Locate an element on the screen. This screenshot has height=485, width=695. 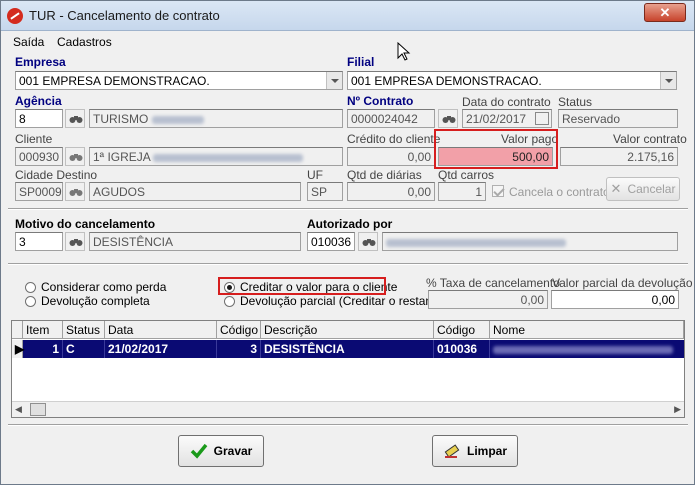
column-header-codigo: Código is located at coordinates (239, 330).